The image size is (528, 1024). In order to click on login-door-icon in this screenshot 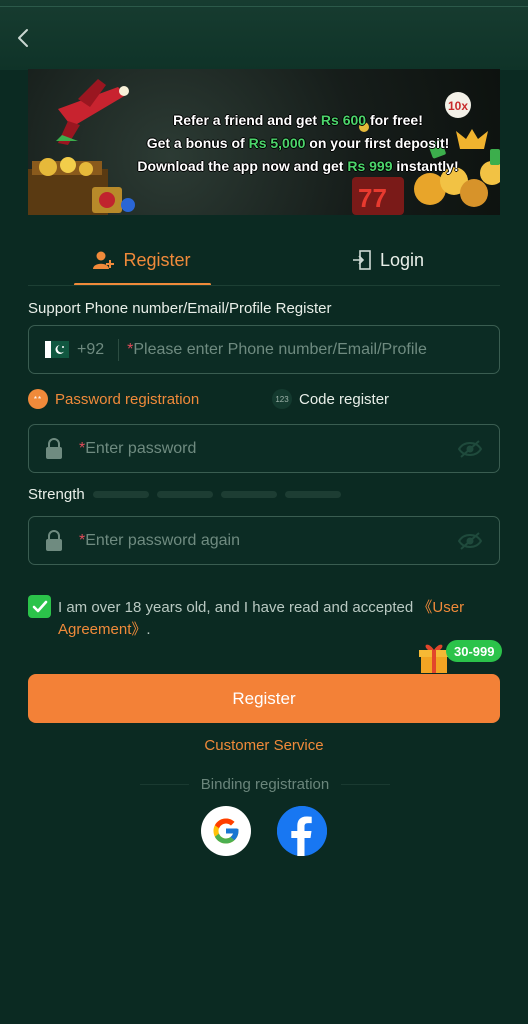, I will do `click(362, 260)`.